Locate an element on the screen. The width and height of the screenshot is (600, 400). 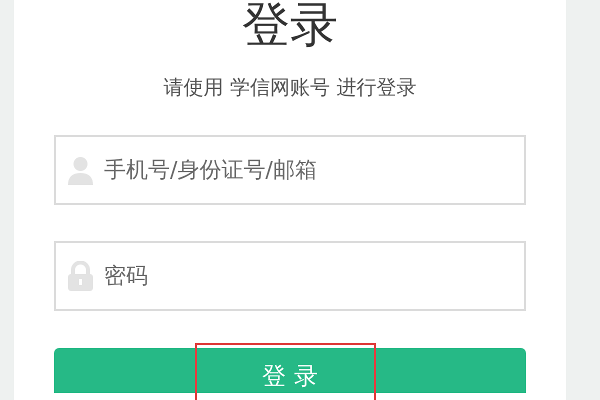
input-field: 密码 is located at coordinates (290, 276).